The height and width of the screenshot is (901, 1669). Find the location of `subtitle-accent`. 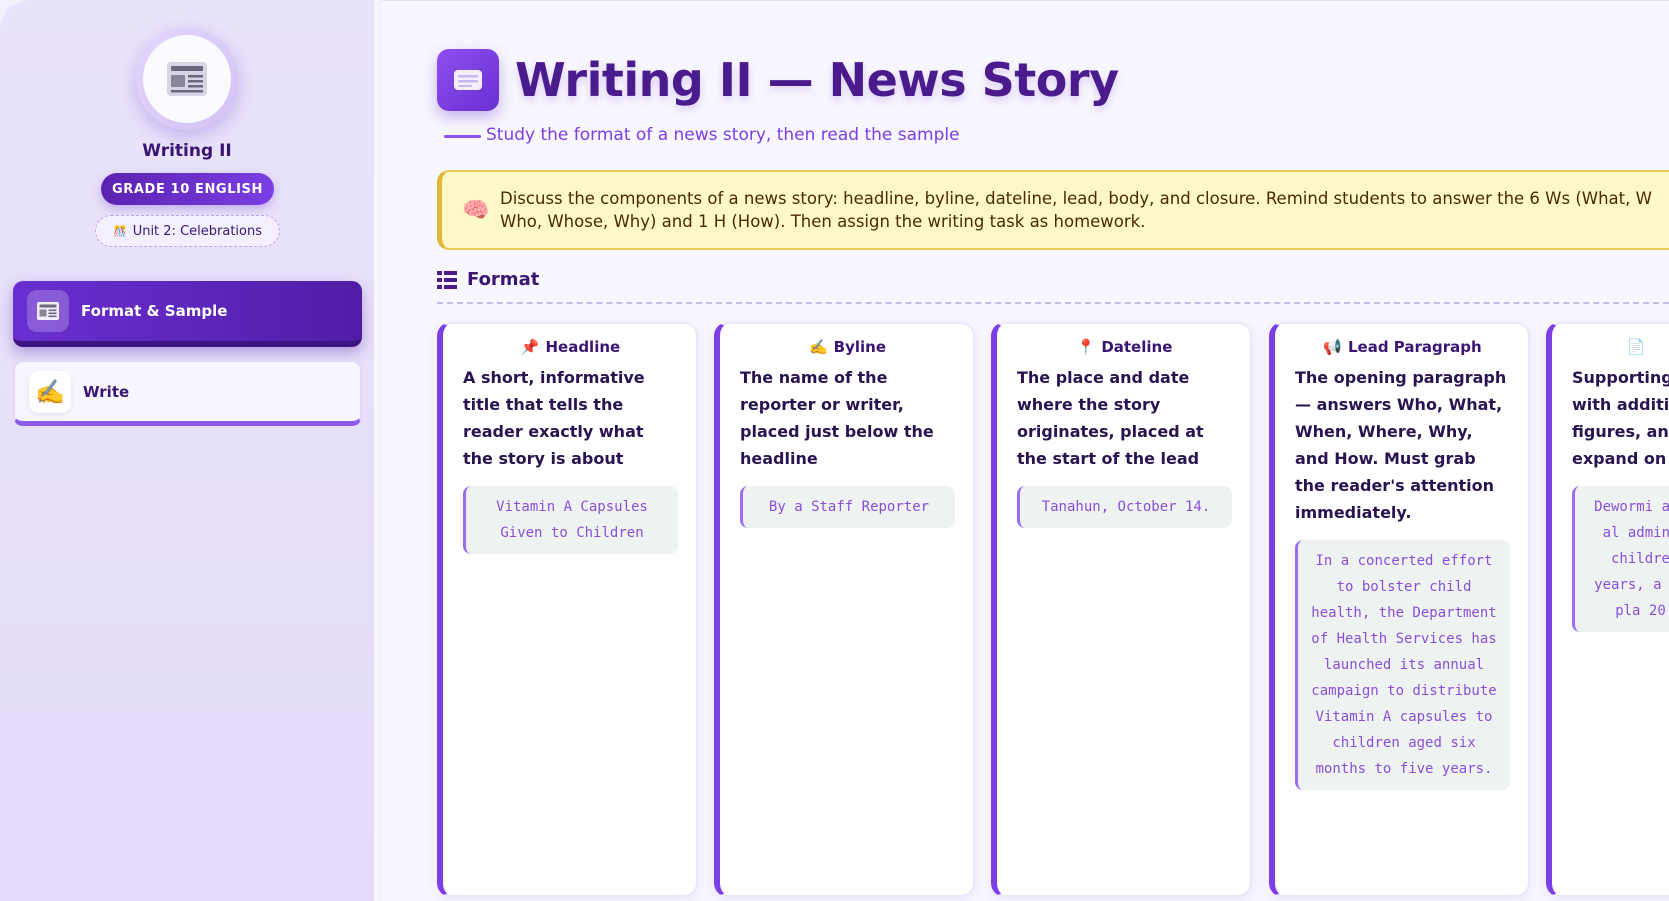

subtitle-accent is located at coordinates (462, 136).